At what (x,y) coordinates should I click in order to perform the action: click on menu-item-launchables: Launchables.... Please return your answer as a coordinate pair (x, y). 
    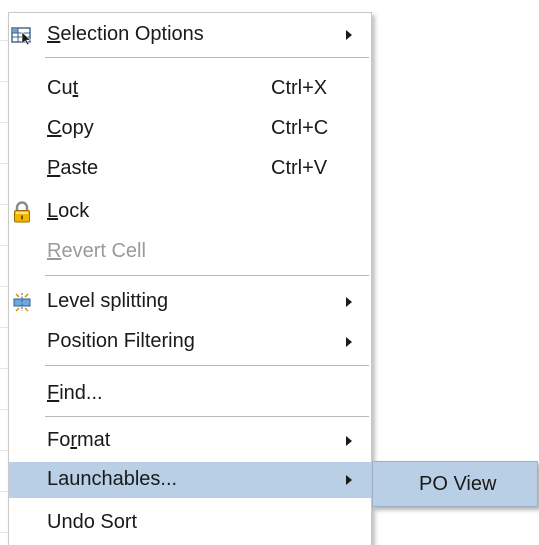
    Looking at the image, I should click on (190, 480).